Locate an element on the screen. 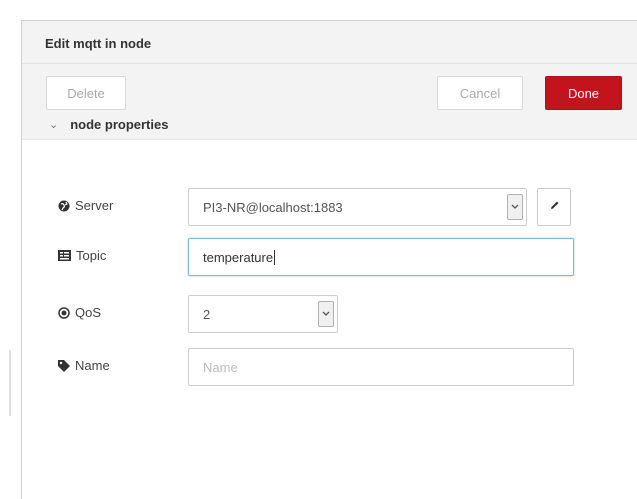  globe-icon is located at coordinates (64, 206).